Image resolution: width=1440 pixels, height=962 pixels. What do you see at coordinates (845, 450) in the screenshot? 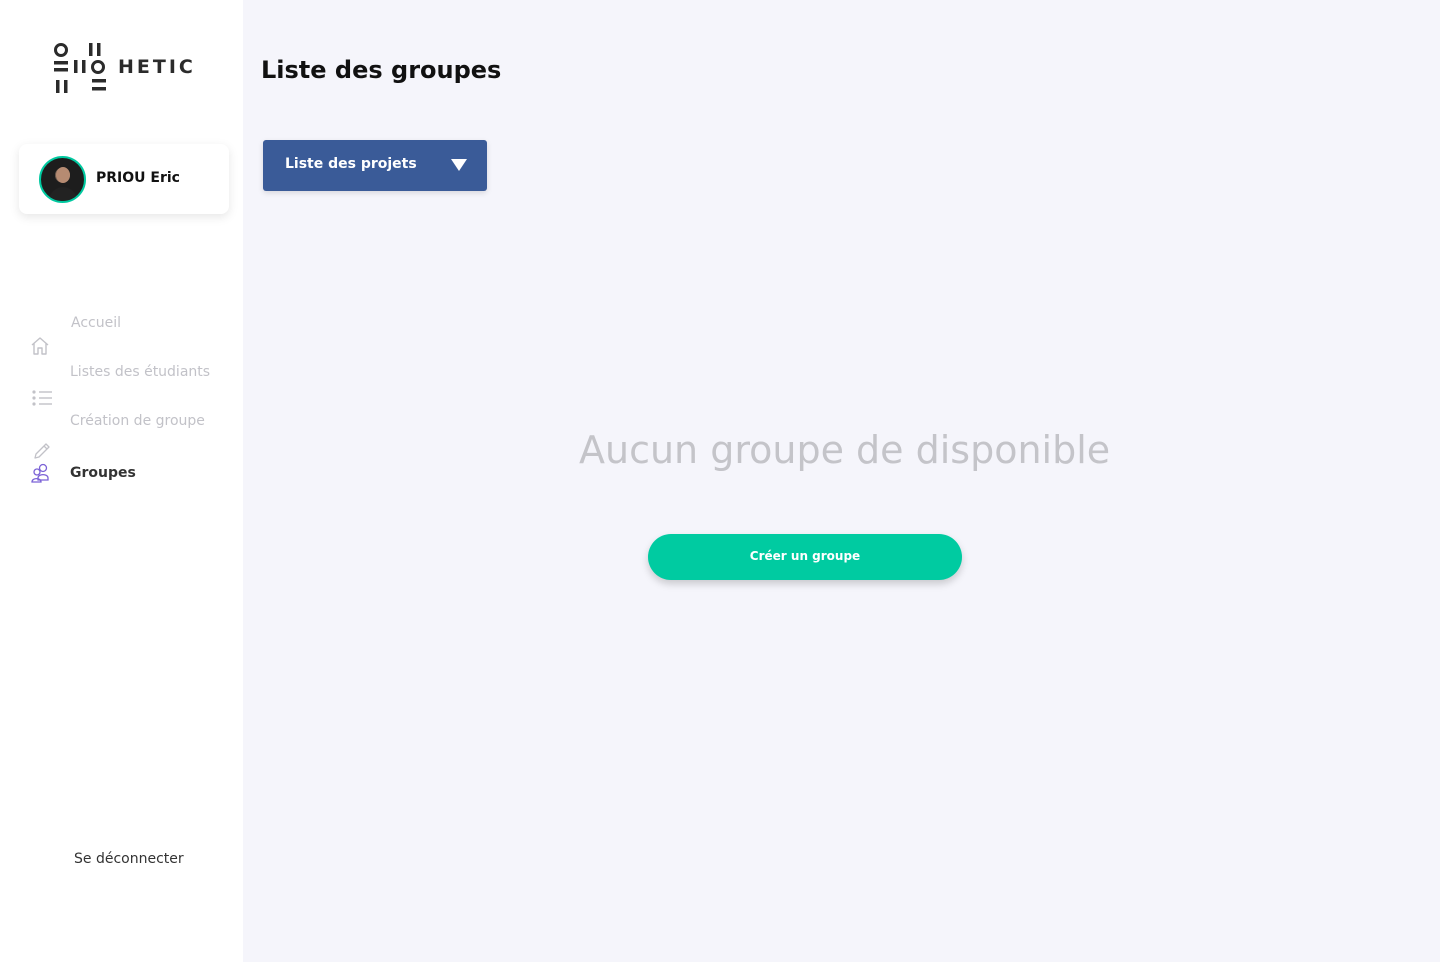
I see `empty-state-message: Aucun groupe de disponible` at bounding box center [845, 450].